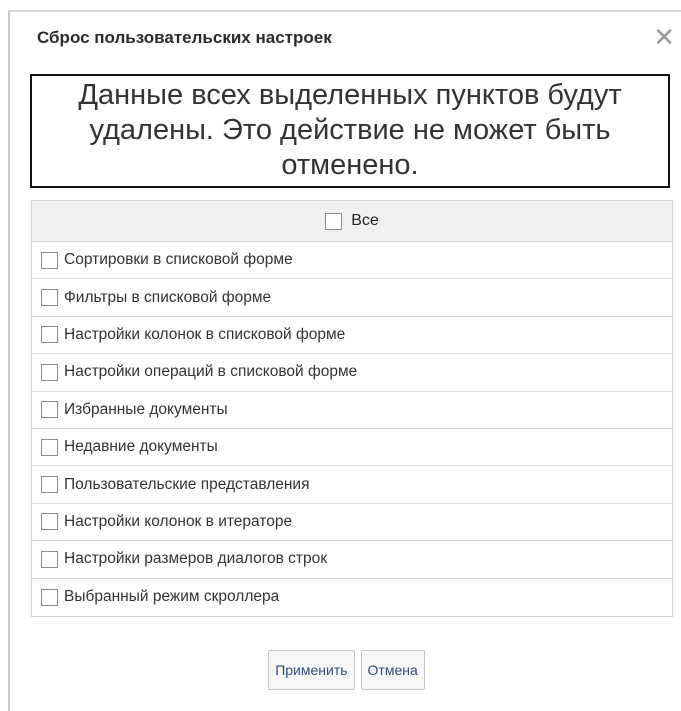  I want to click on close-icon: ✕, so click(664, 37).